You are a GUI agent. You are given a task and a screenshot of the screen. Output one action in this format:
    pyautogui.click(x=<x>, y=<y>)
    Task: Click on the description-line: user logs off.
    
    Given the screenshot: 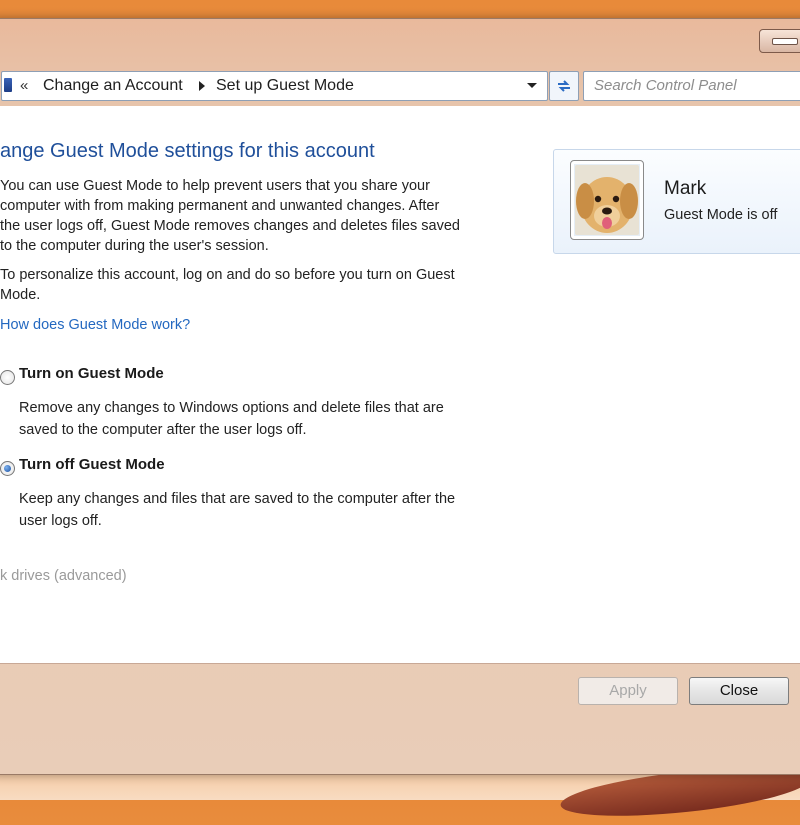 What is the action you would take?
    pyautogui.click(x=60, y=521)
    